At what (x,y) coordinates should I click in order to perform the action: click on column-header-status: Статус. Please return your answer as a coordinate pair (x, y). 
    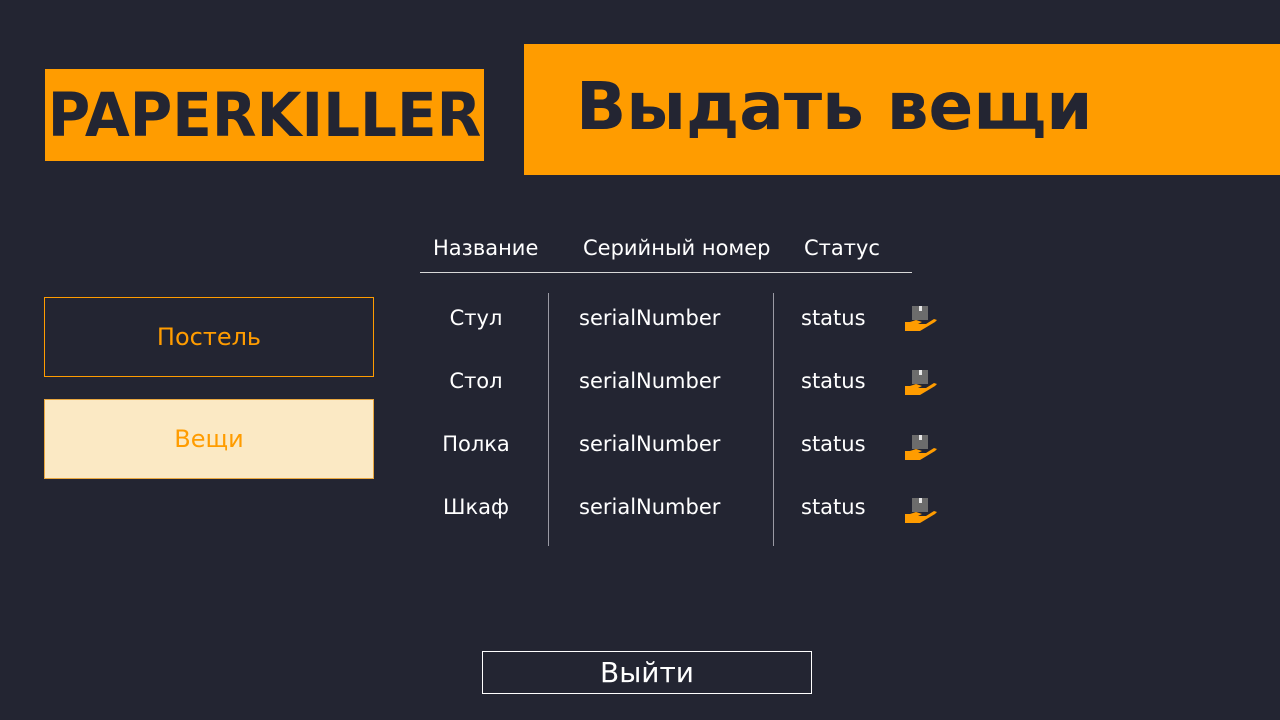
    Looking at the image, I should click on (842, 248).